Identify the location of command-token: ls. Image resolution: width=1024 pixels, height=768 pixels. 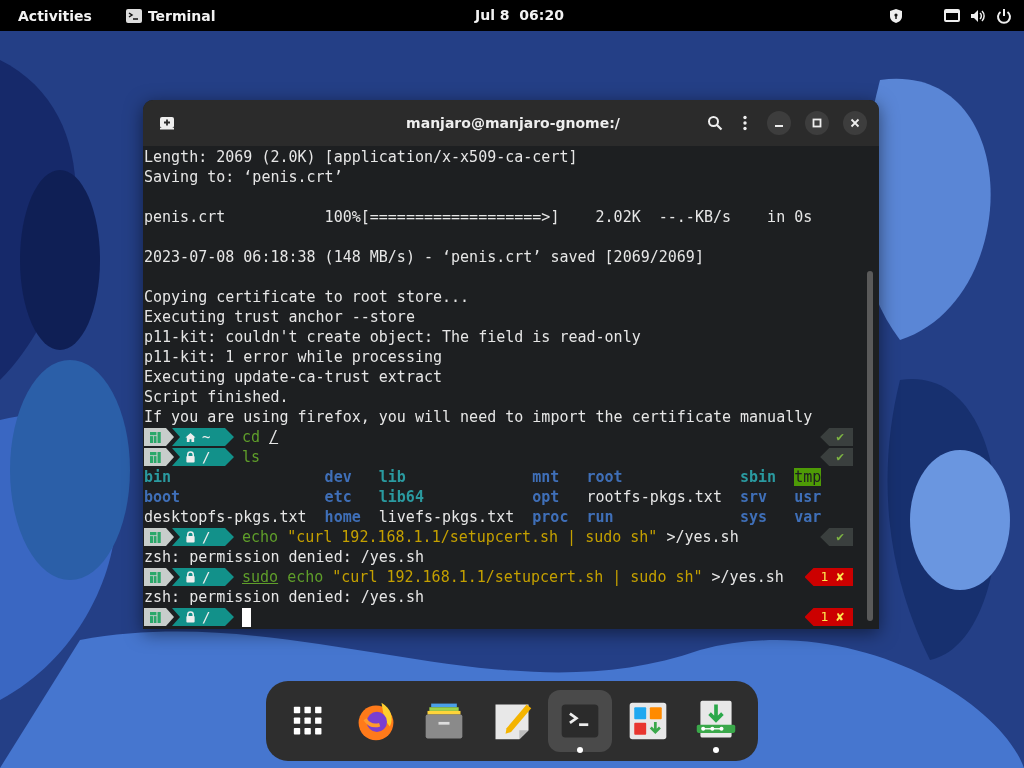
(251, 457).